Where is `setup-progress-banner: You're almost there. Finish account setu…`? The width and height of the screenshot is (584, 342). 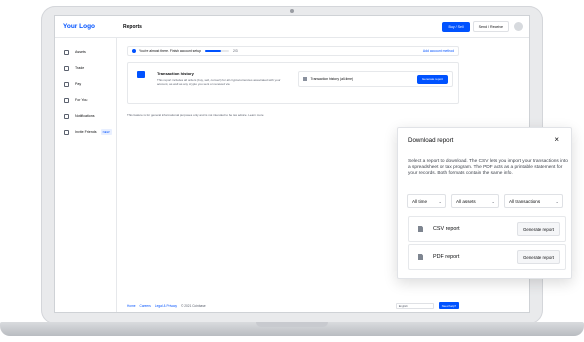 setup-progress-banner: You're almost there. Finish account setu… is located at coordinates (293, 51).